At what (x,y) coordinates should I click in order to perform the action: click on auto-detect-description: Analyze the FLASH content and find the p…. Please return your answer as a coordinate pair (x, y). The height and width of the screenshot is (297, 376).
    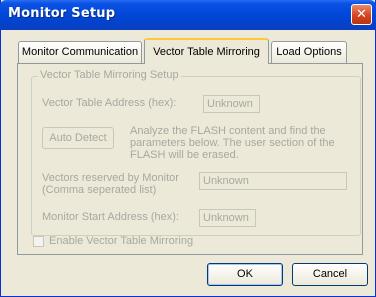
    Looking at the image, I should click on (232, 143).